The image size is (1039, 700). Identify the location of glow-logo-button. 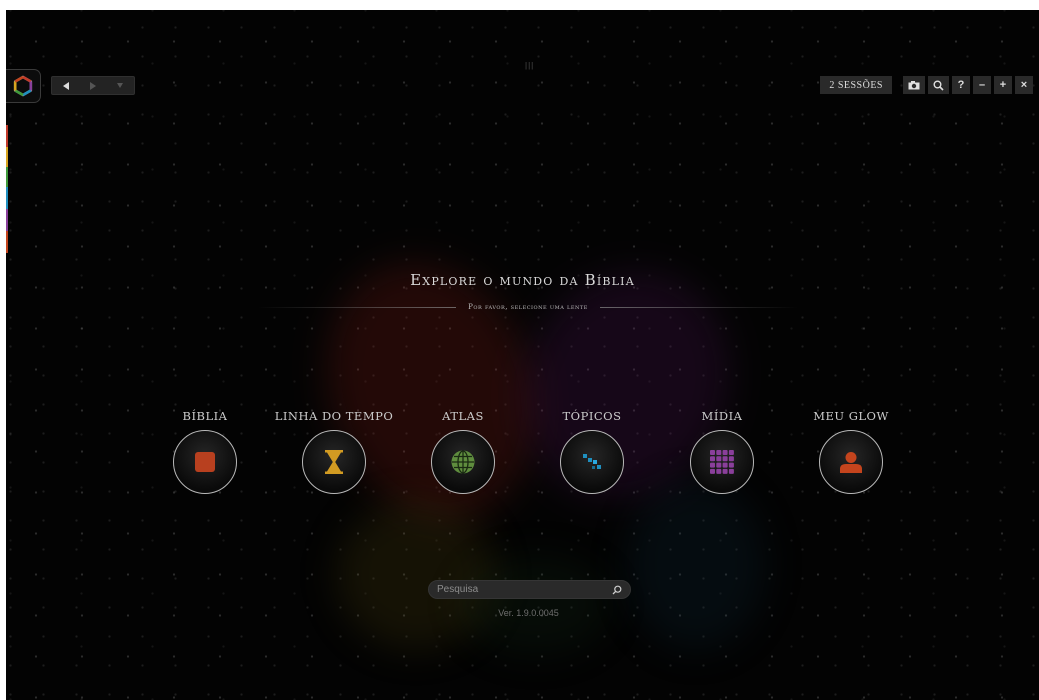
(23, 86).